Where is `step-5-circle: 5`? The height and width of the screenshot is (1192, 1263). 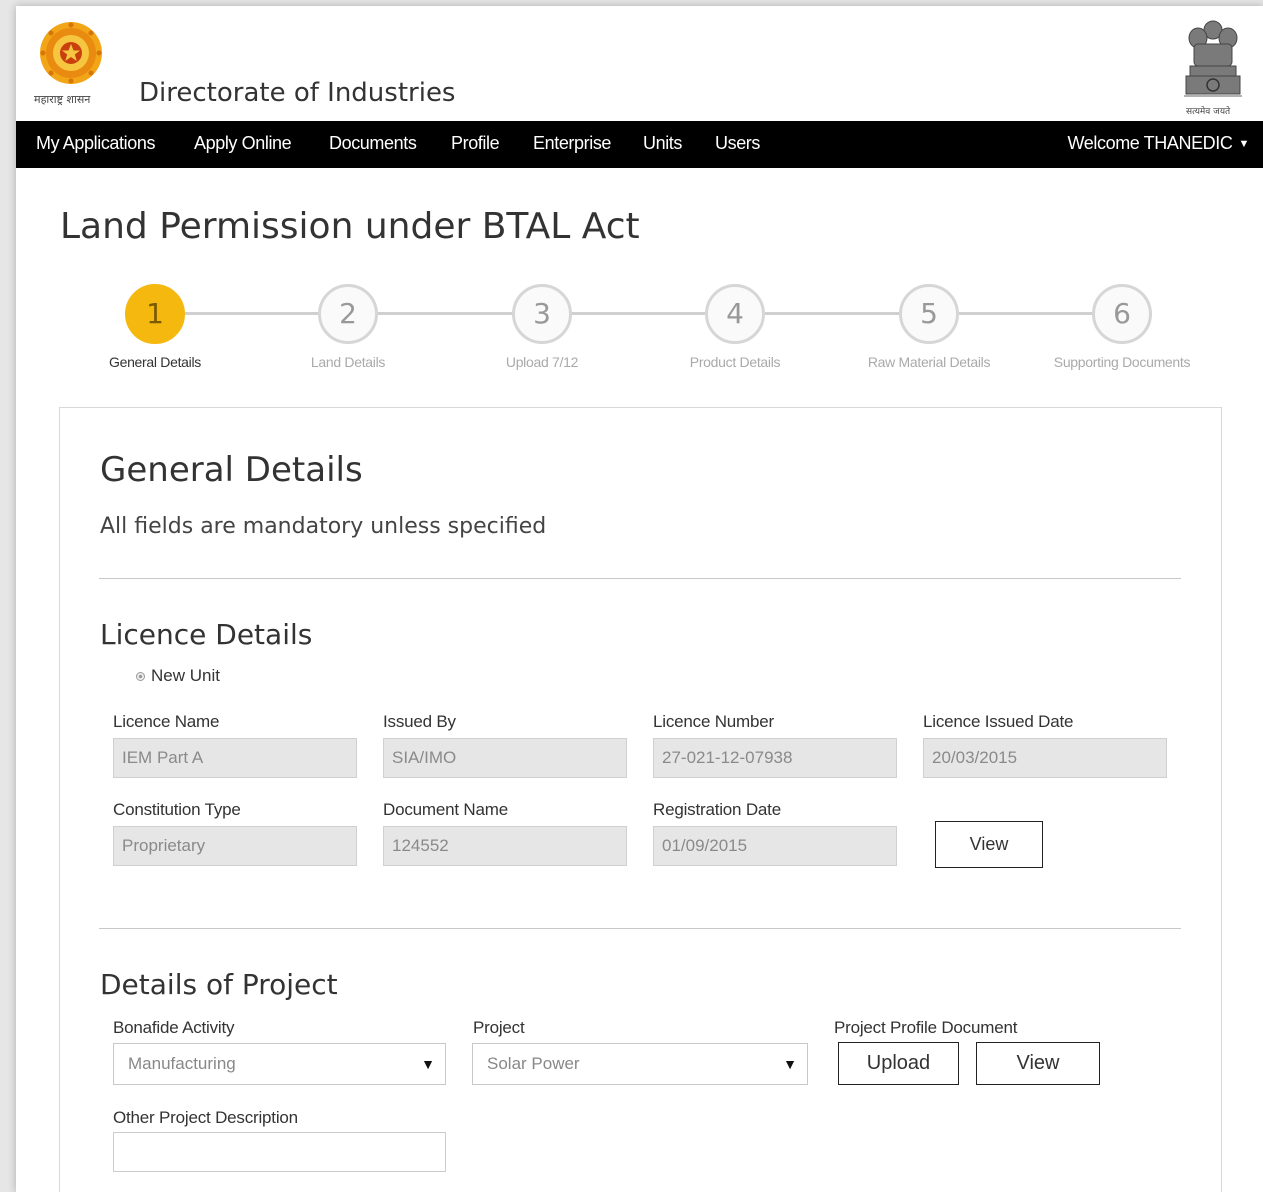
step-5-circle: 5 is located at coordinates (929, 314).